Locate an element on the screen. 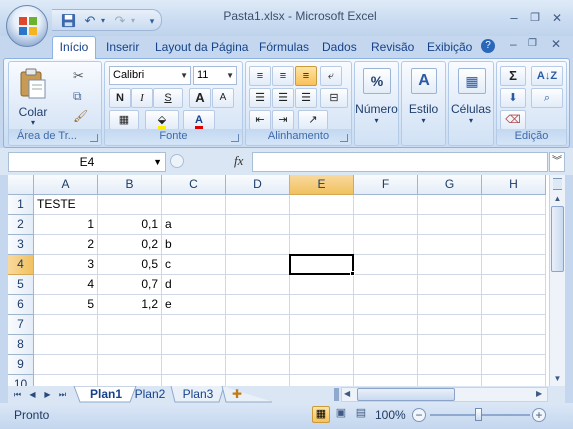 This screenshot has width=573, height=429. cell-g2 is located at coordinates (450, 225).